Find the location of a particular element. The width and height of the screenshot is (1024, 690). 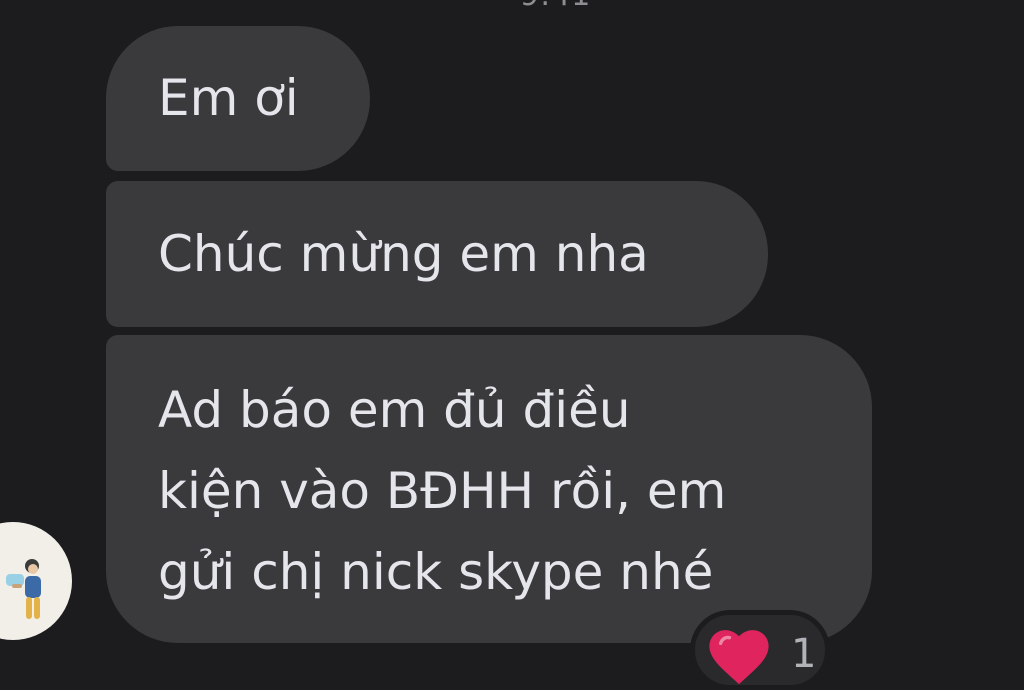

message-text: Chúc mừng em nha is located at coordinates (403, 254).